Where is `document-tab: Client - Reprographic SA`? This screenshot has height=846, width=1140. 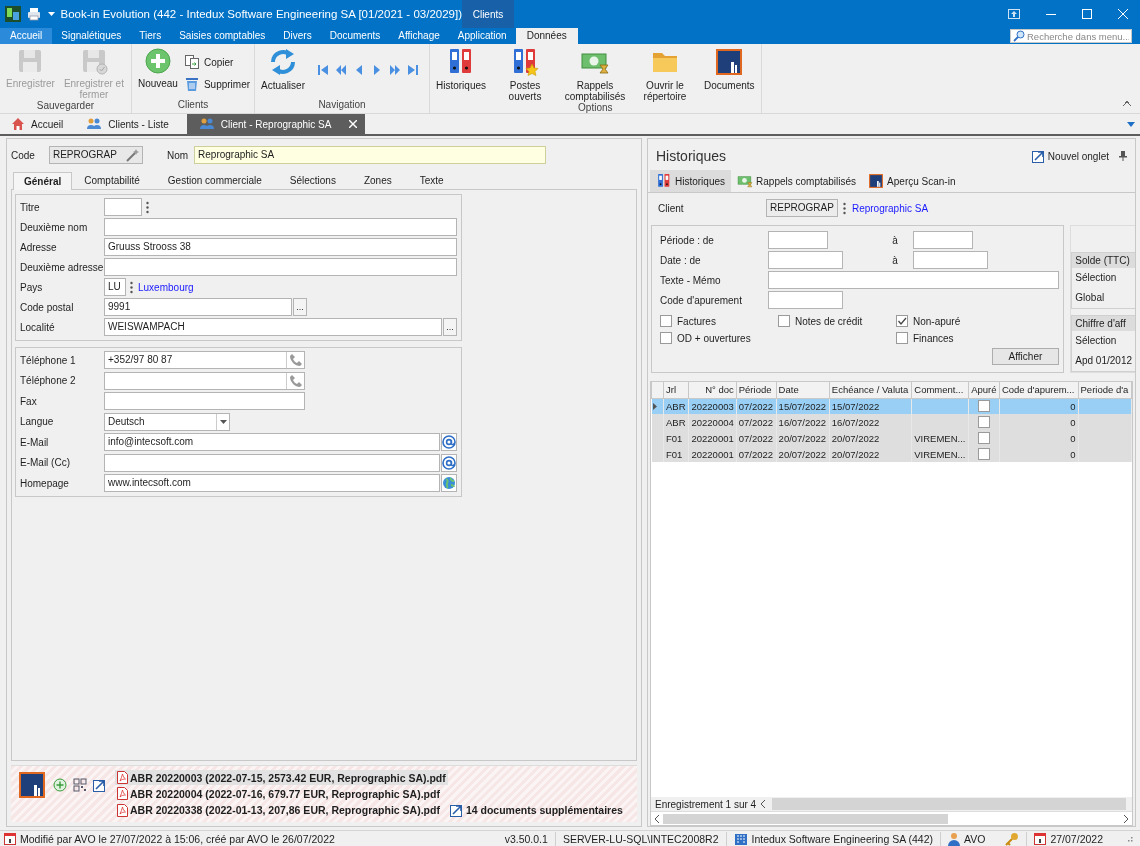
document-tab: Client - Reprographic SA is located at coordinates (276, 124).